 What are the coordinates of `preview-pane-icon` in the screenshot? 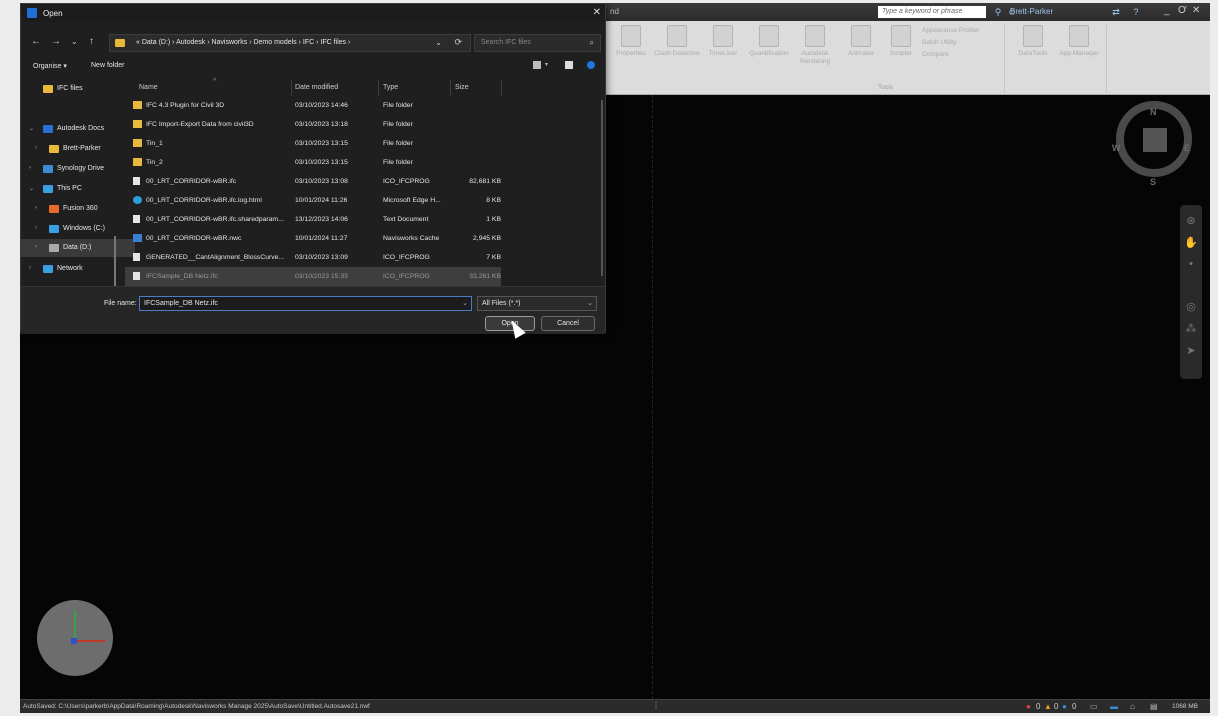 It's located at (569, 65).